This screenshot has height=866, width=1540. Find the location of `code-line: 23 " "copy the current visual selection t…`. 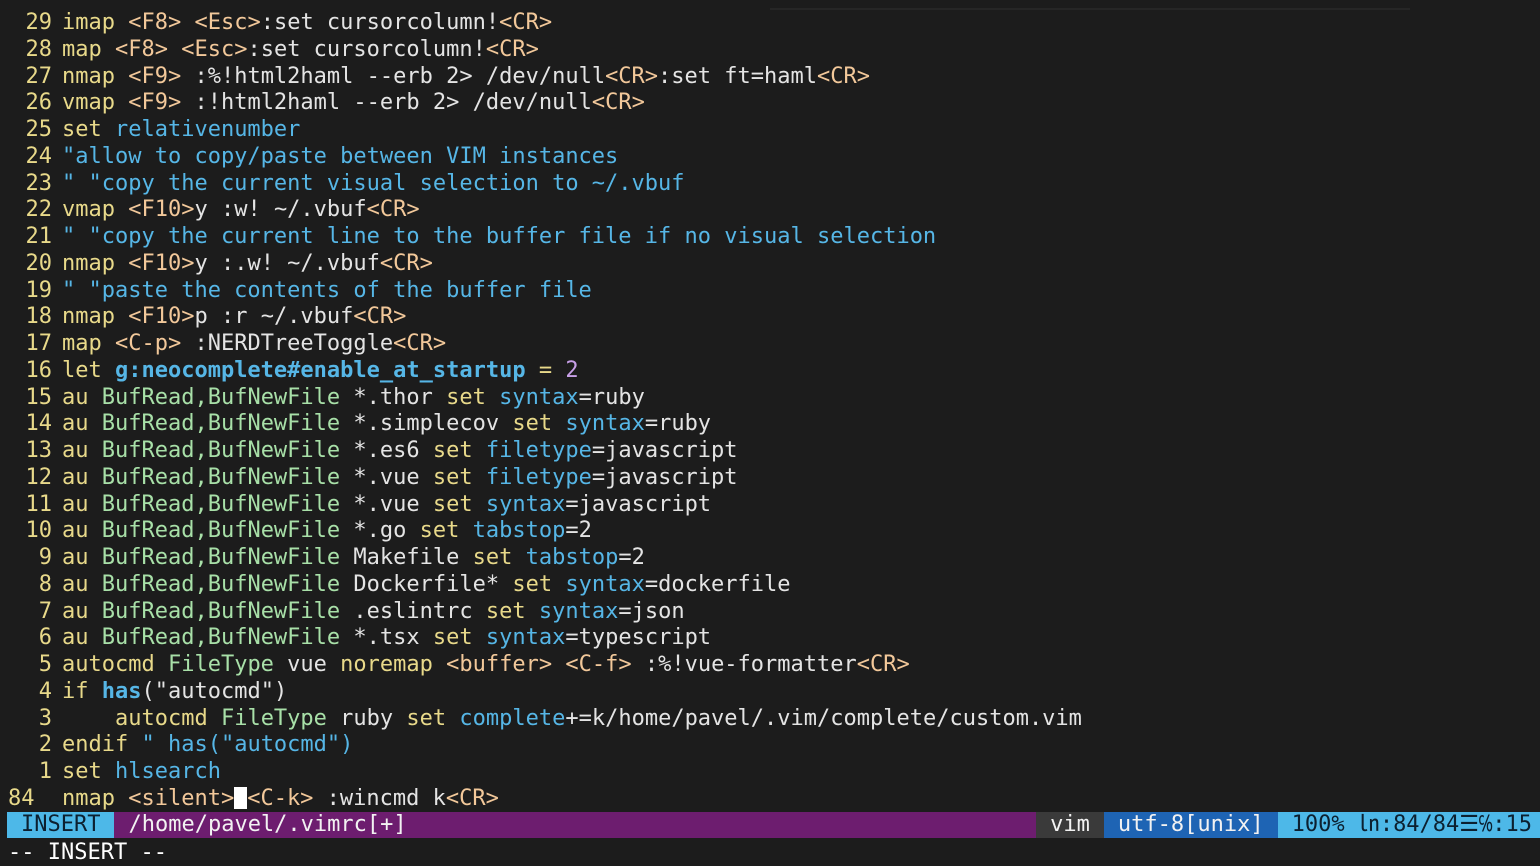

code-line: 23 " "copy the current visual selection t… is located at coordinates (770, 184).